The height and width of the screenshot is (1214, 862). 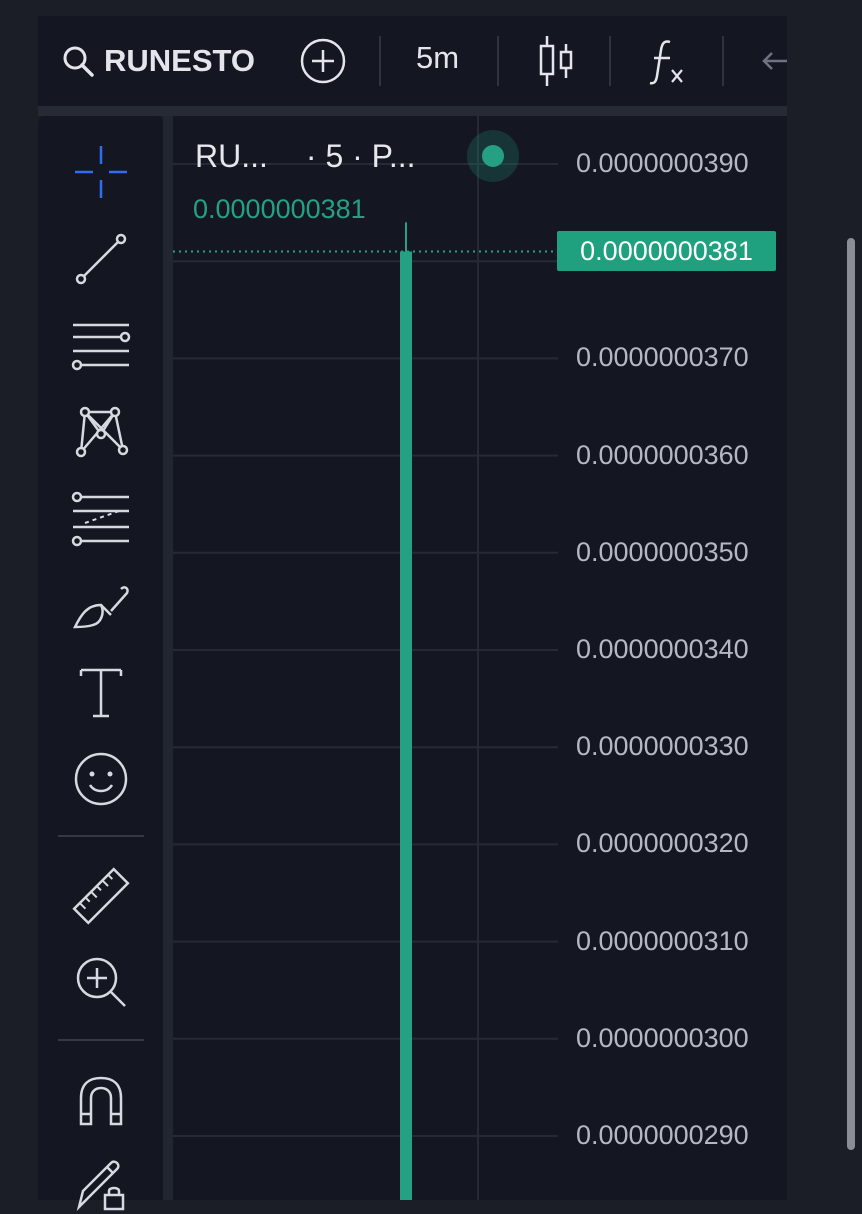 I want to click on emoji-icon, so click(x=101, y=779).